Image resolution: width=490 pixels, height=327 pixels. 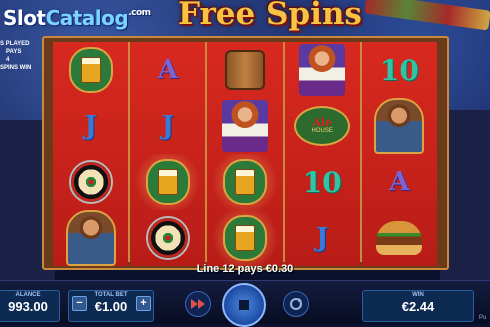 I want to click on sign-text-bottom: HOUSE, so click(x=322, y=131).